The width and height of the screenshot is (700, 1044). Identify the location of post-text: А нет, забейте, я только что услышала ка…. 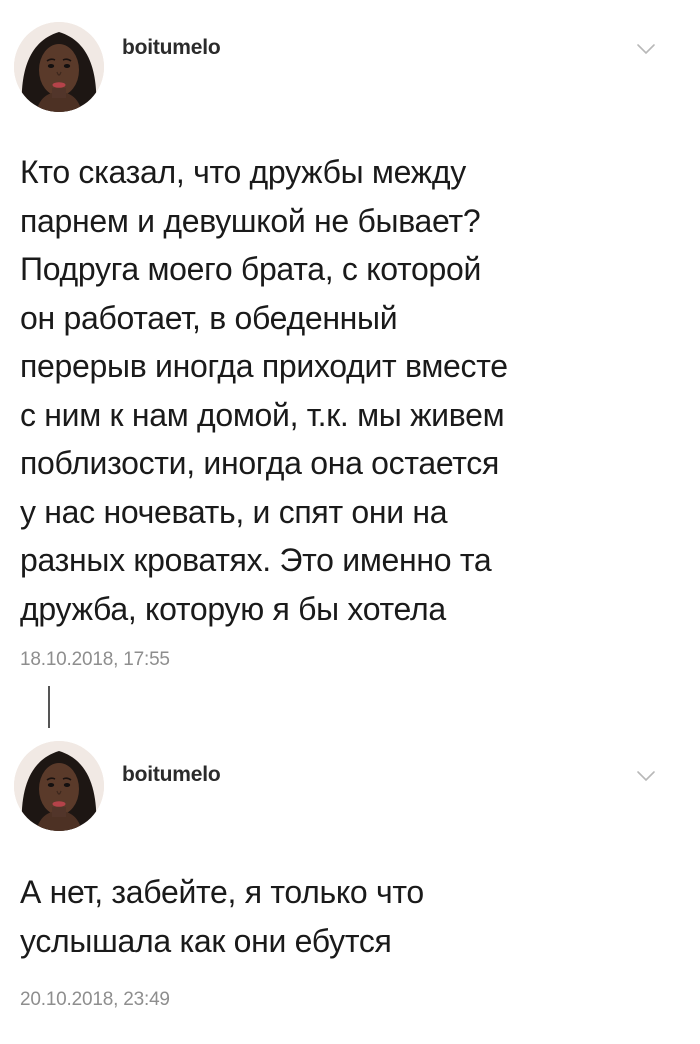
(222, 916).